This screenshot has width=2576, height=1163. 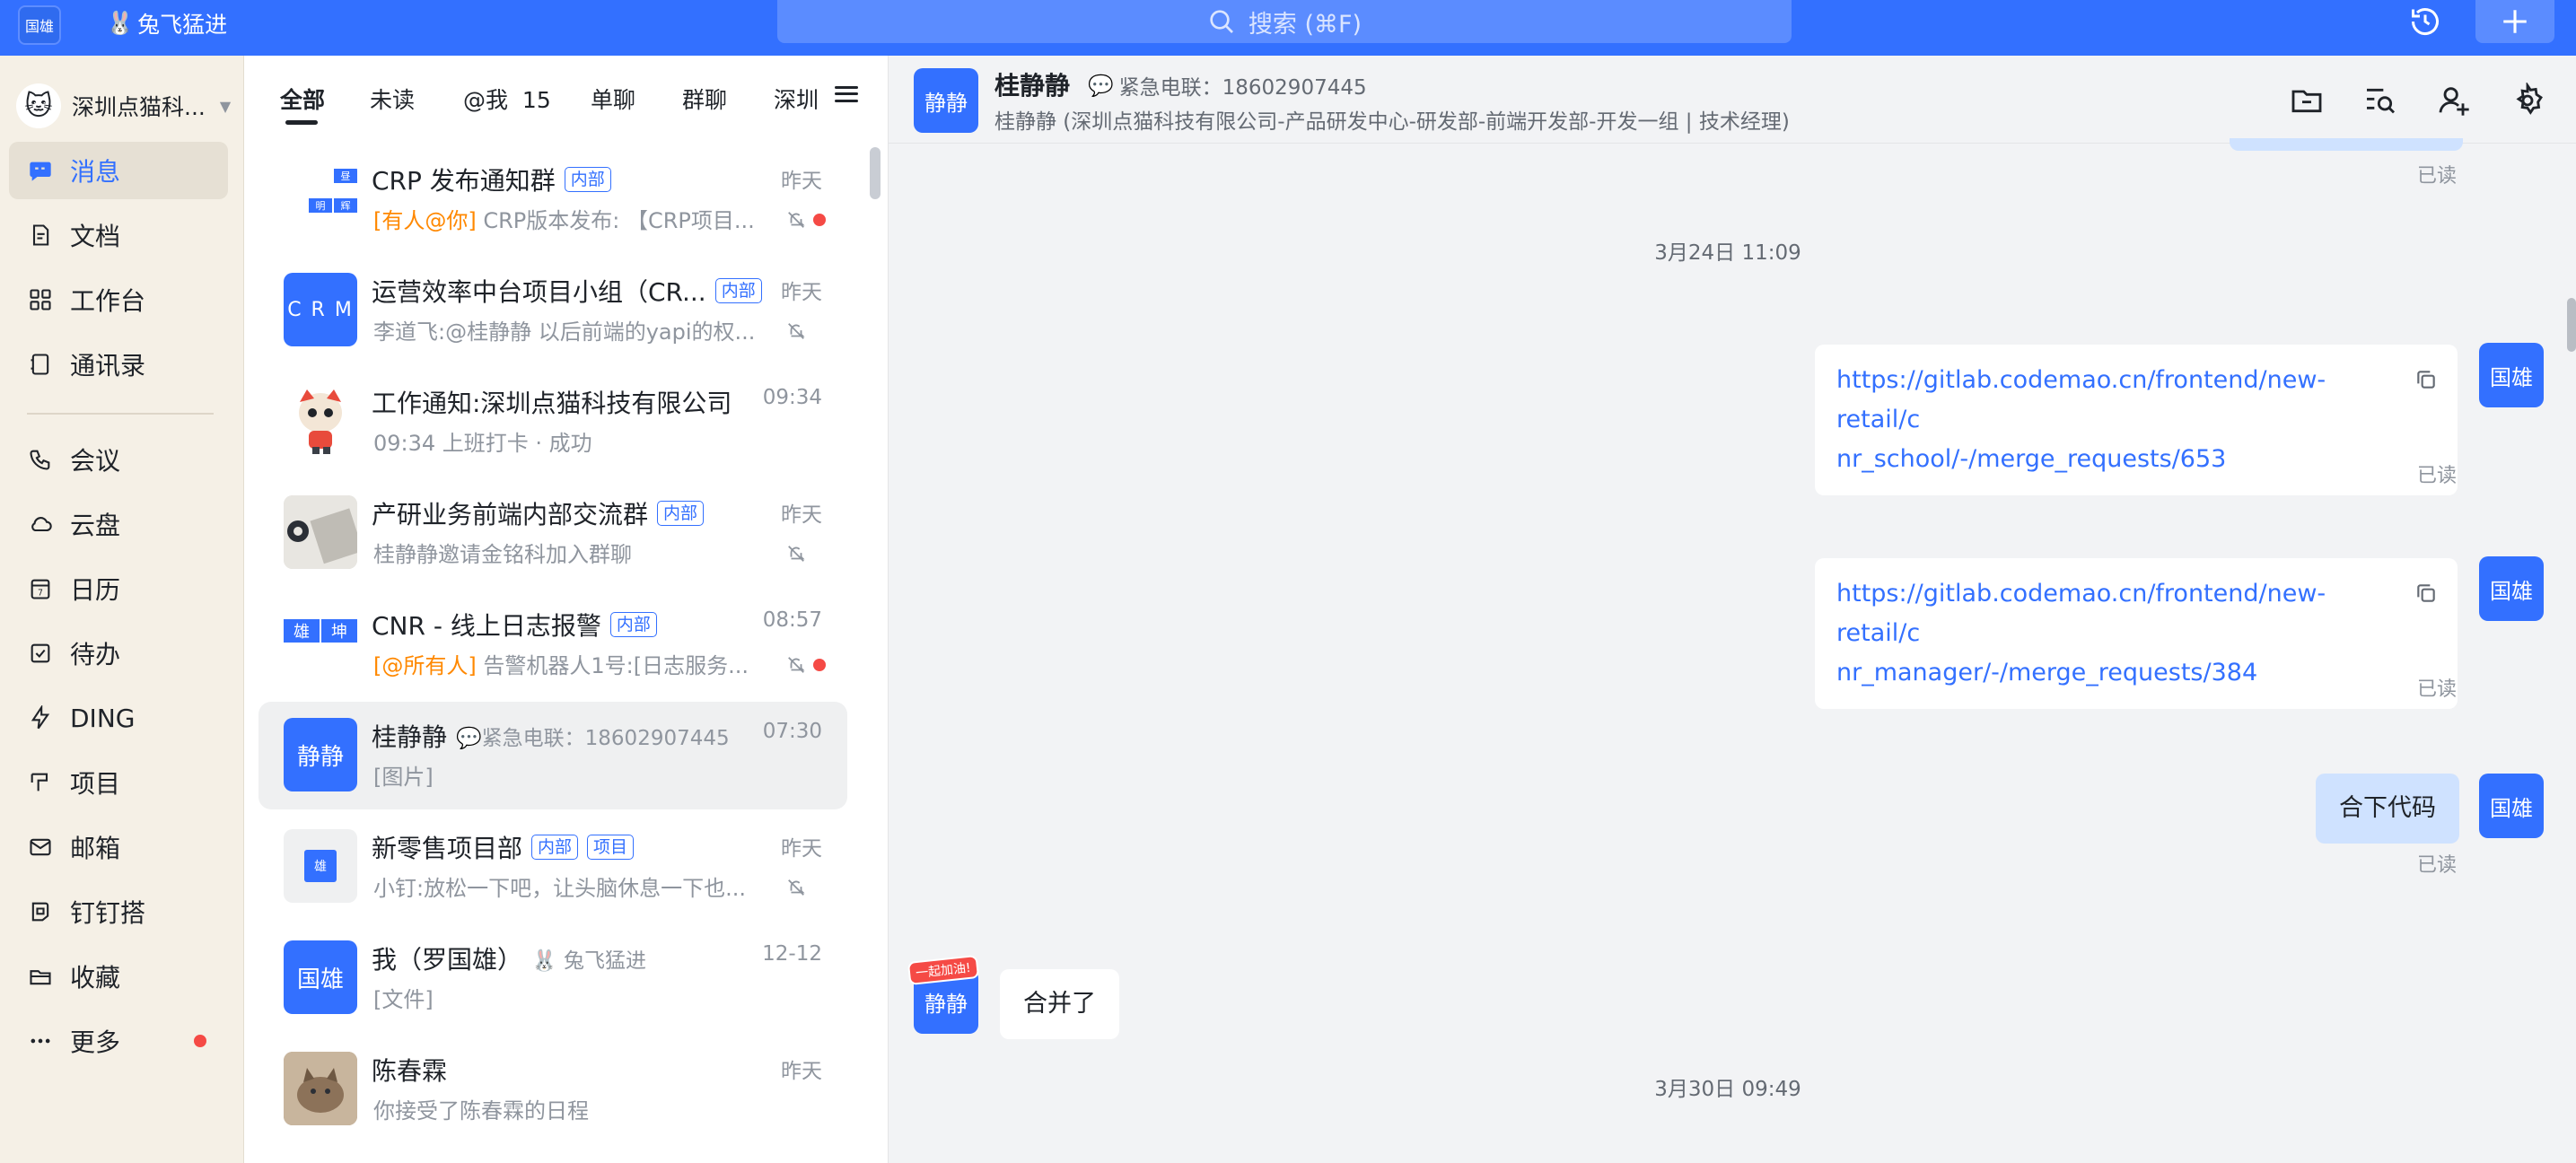 I want to click on internal-badge: 内部, so click(x=587, y=179).